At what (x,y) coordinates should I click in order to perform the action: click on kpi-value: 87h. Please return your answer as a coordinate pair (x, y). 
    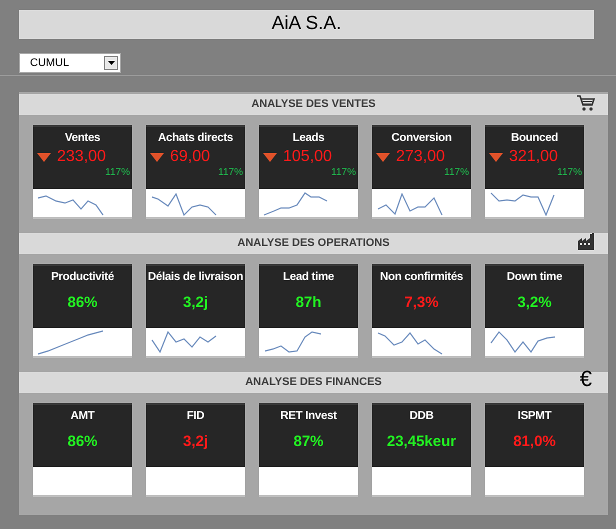
    Looking at the image, I should click on (309, 302).